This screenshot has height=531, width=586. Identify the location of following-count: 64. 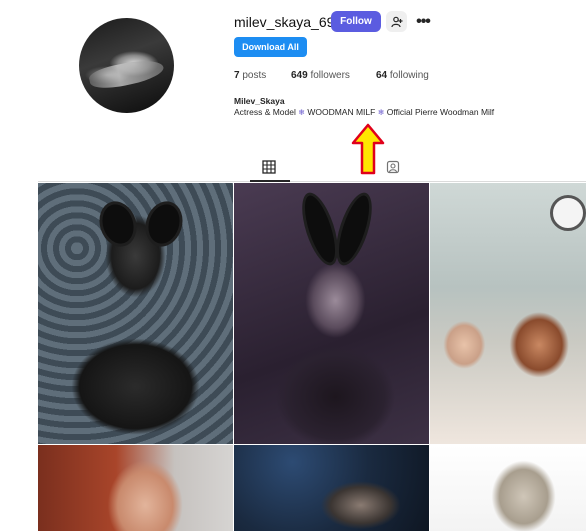
(382, 75).